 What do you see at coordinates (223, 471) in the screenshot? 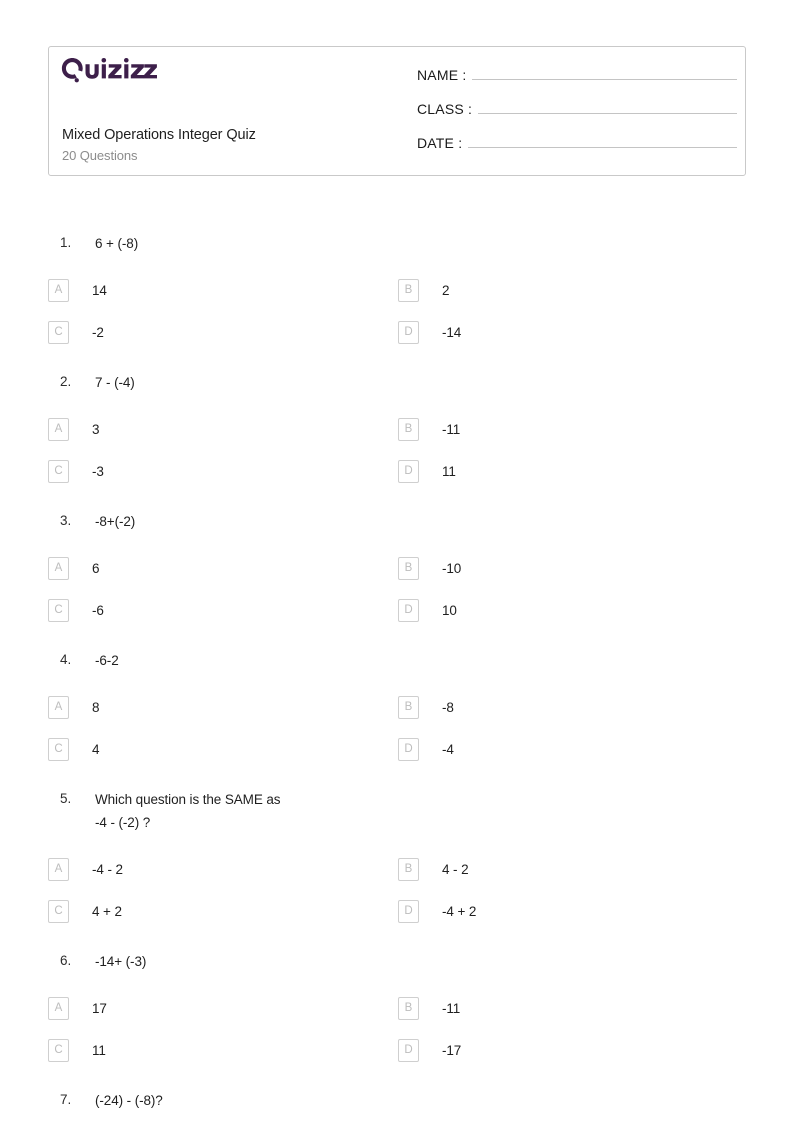
I see `answer-option: C -3` at bounding box center [223, 471].